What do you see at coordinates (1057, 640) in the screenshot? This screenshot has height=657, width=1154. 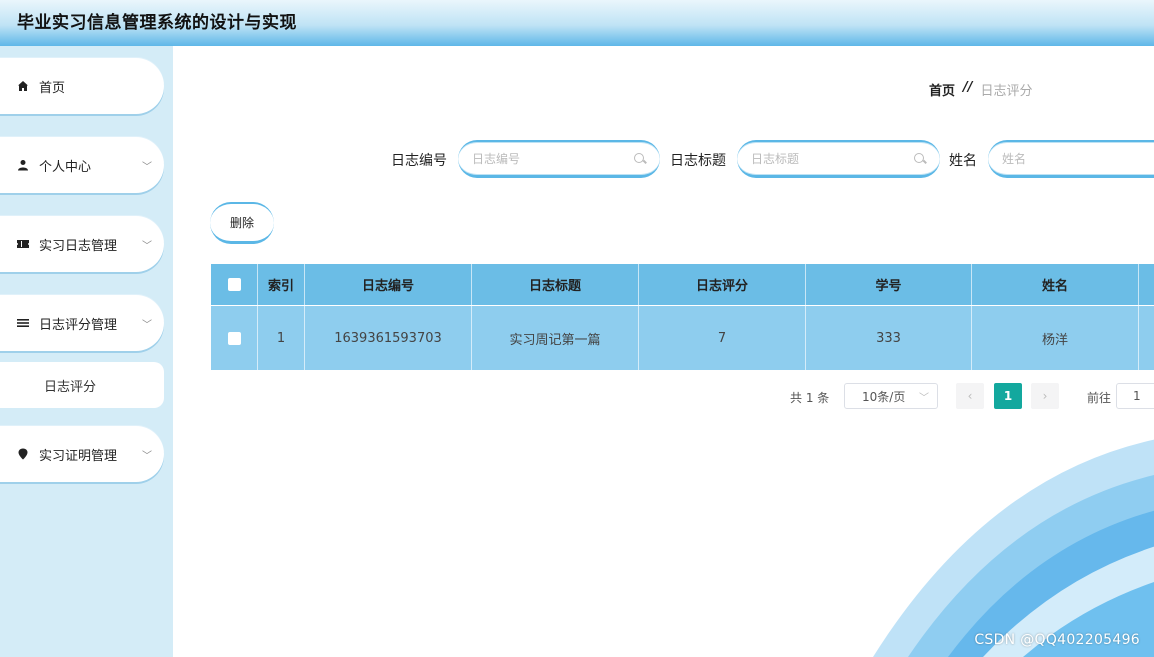 I see `watermark: CSDN @QQ402205496` at bounding box center [1057, 640].